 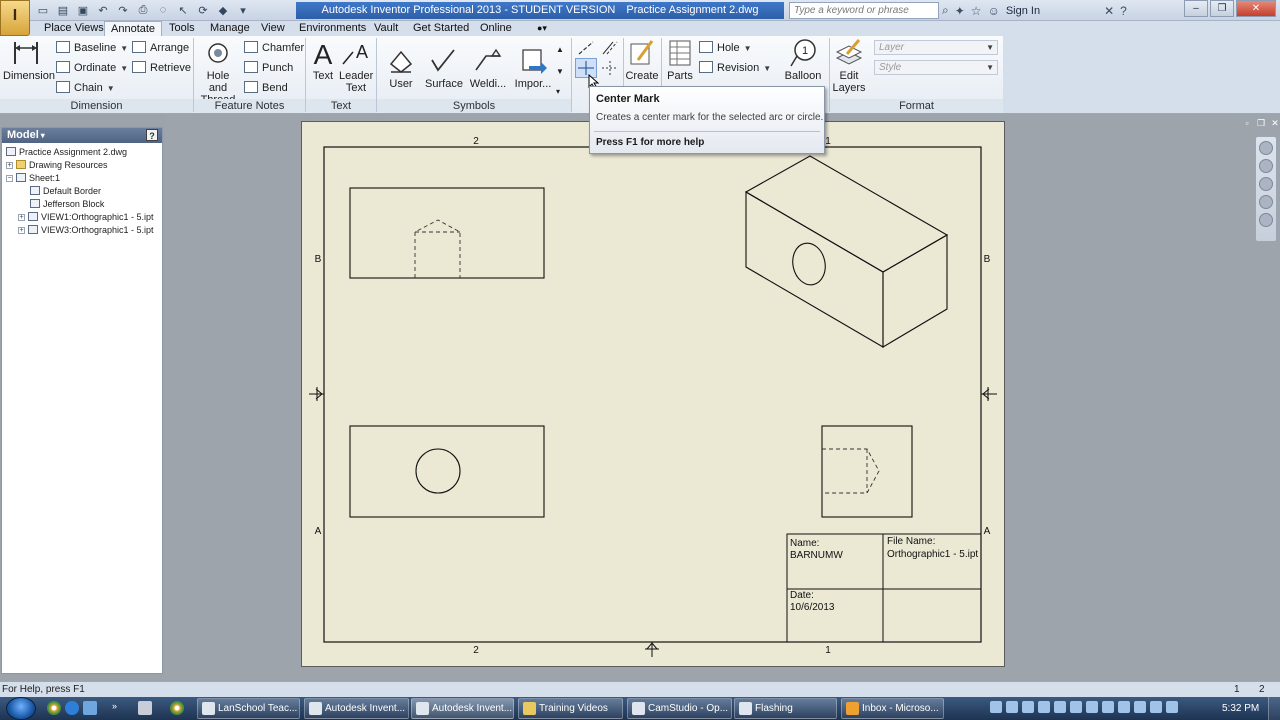 What do you see at coordinates (444, 68) in the screenshot?
I see `surface-button: Surface` at bounding box center [444, 68].